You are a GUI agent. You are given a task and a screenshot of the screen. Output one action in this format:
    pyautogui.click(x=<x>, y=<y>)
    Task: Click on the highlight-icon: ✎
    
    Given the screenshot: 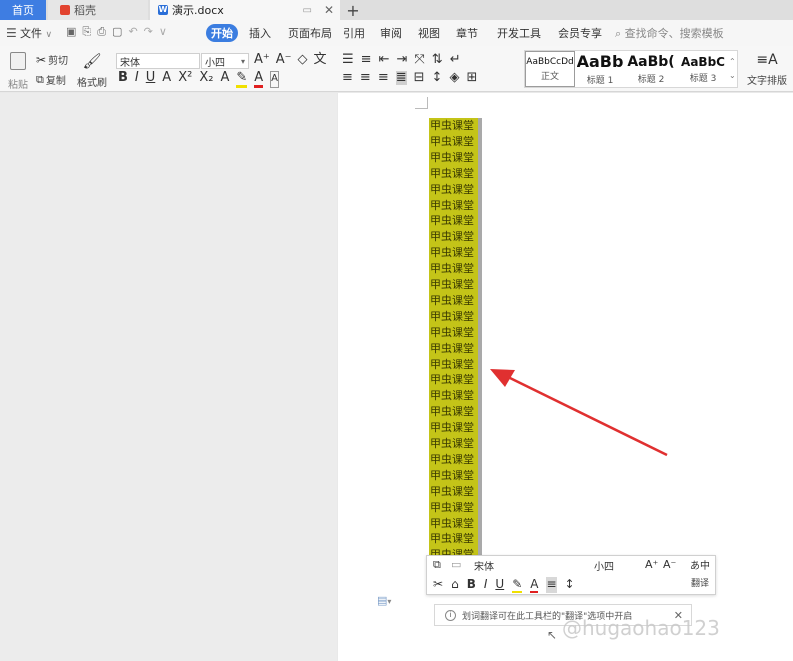 What is the action you would take?
    pyautogui.click(x=242, y=79)
    